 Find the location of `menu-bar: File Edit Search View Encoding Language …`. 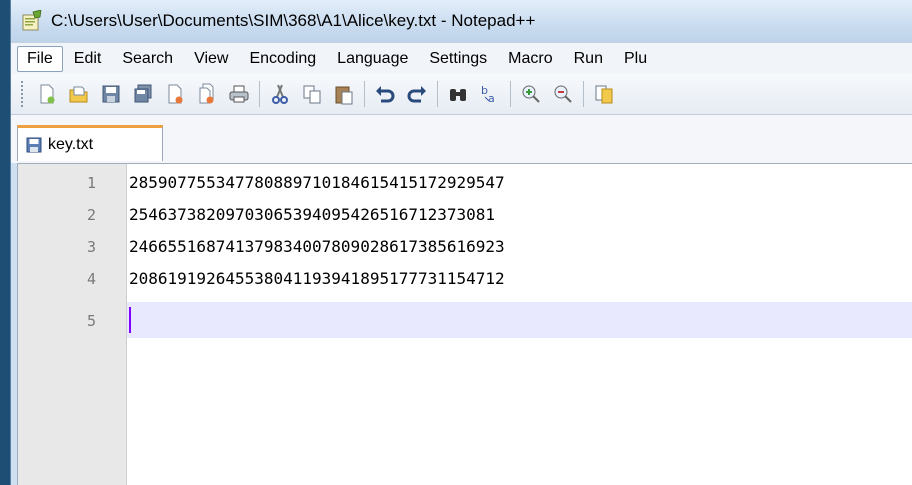

menu-bar: File Edit Search View Encoding Language … is located at coordinates (461, 58).